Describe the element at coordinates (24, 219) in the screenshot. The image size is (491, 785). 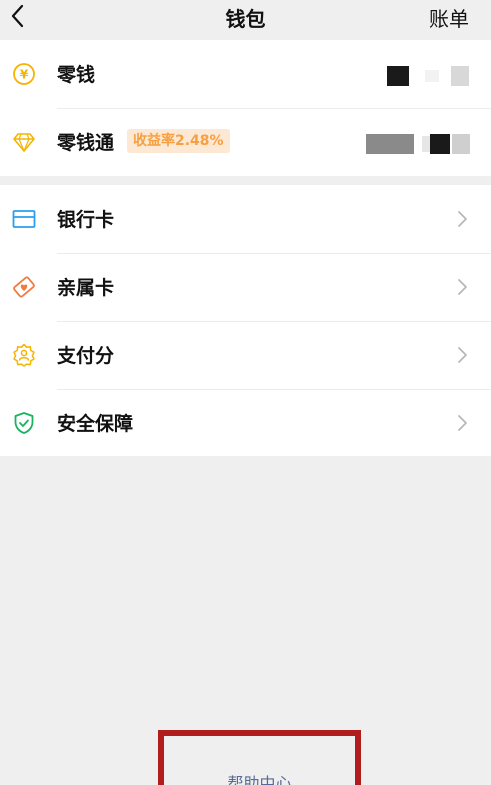
I see `bank-card-icon` at that location.